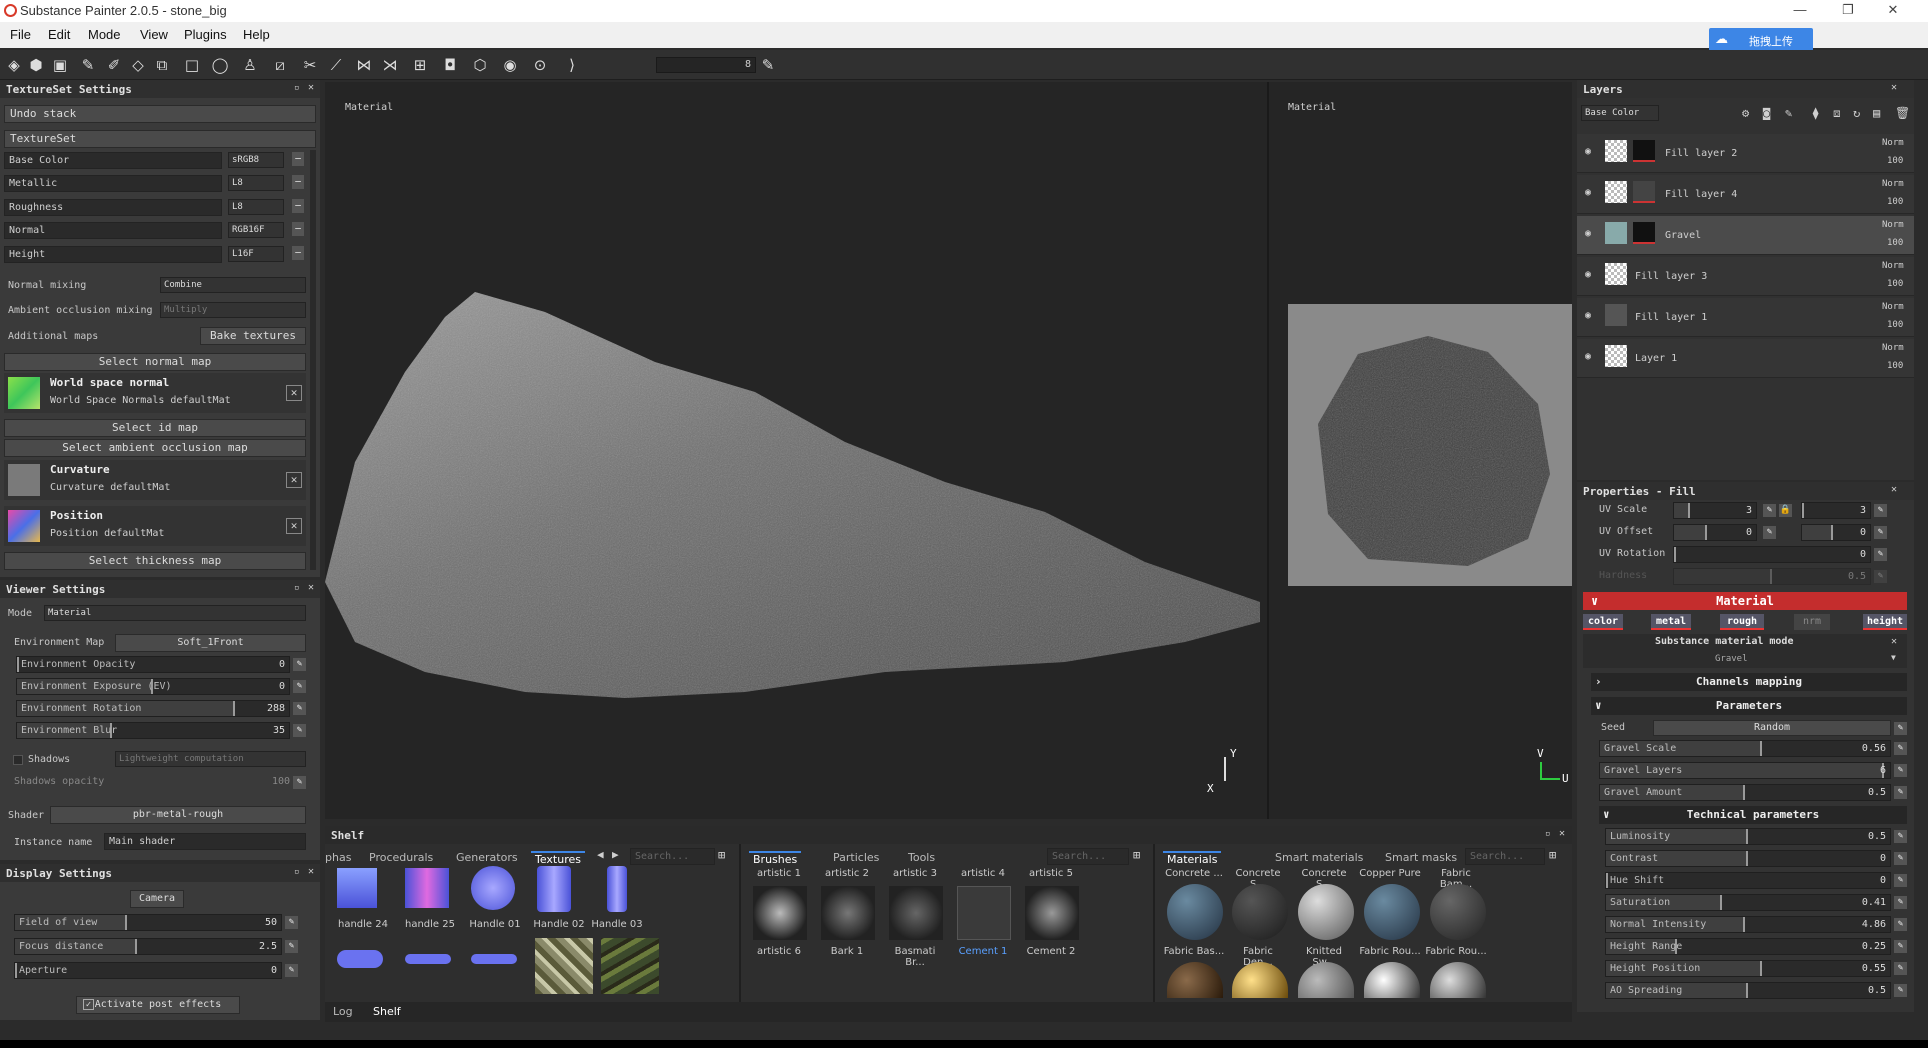 The width and height of the screenshot is (1928, 1048). I want to click on instance-name-field: Main shader, so click(205, 841).